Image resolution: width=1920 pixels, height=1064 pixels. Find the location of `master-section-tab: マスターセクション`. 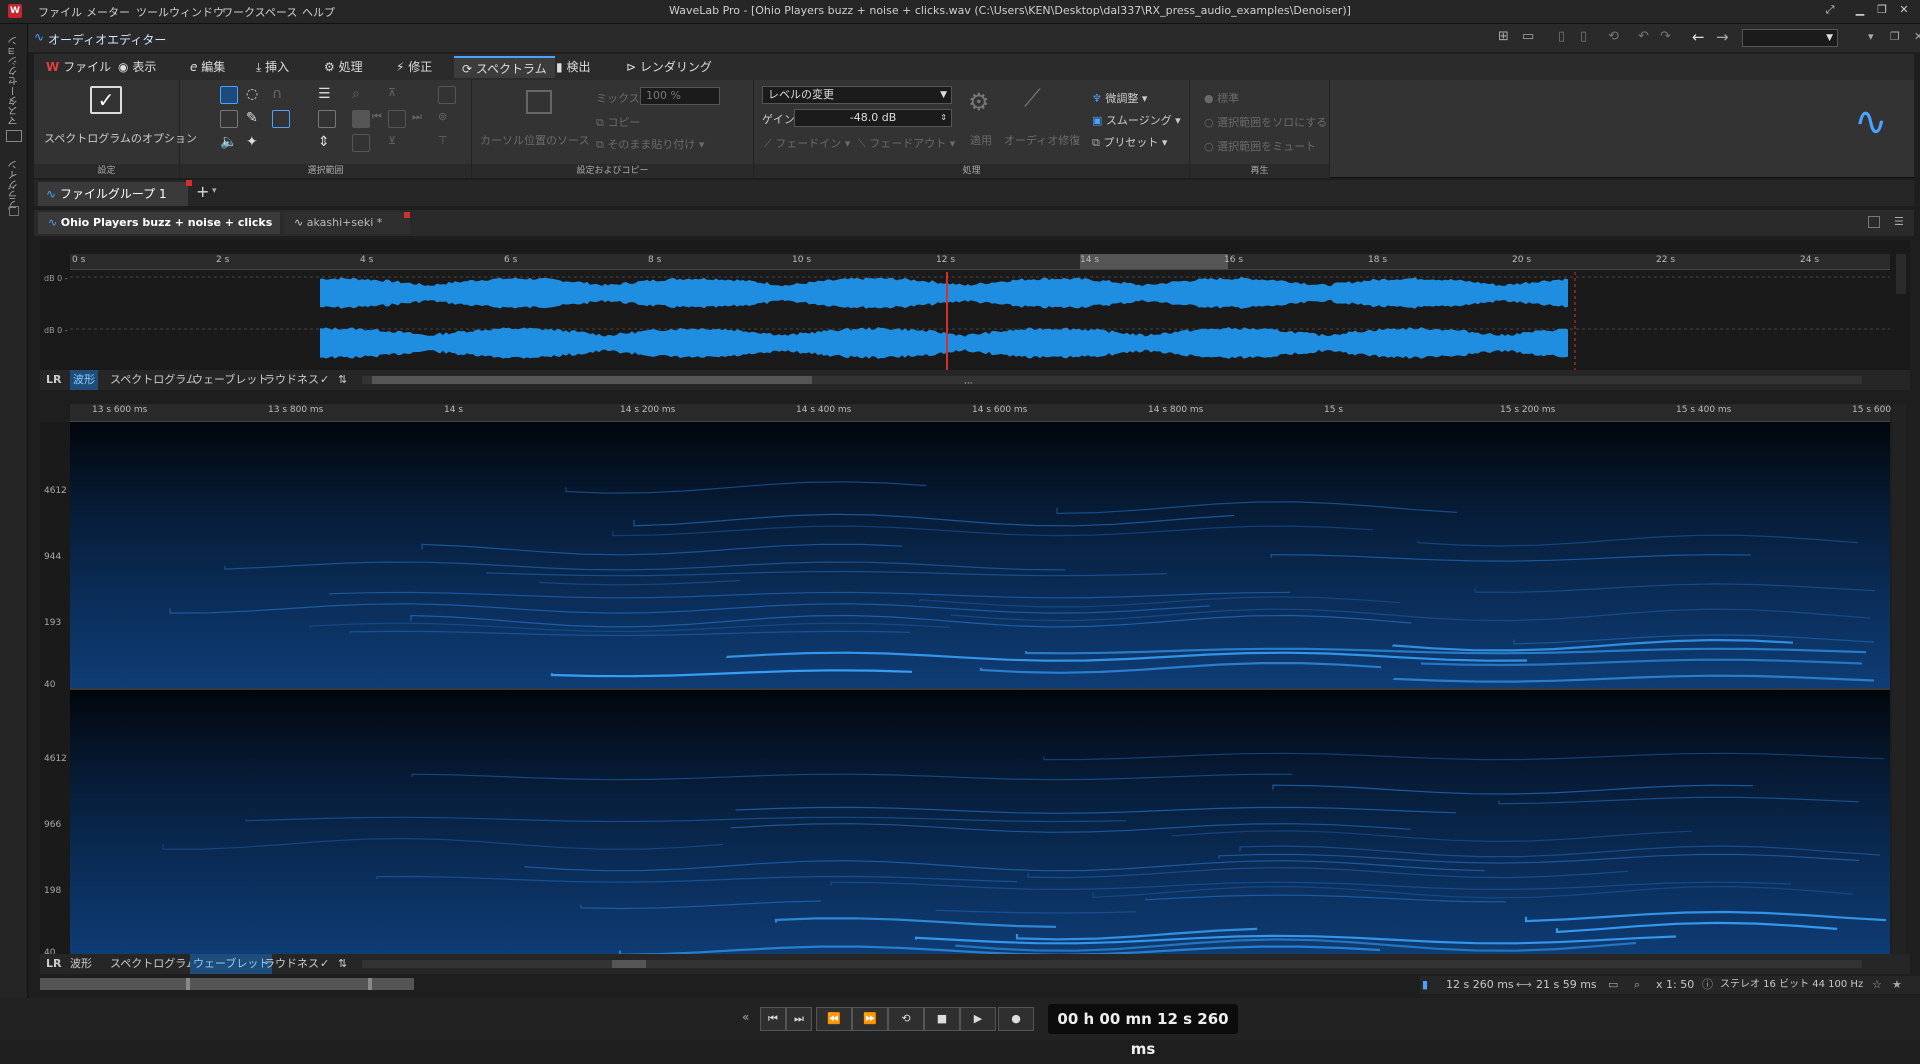

master-section-tab: マスターセクション is located at coordinates (14, 81).